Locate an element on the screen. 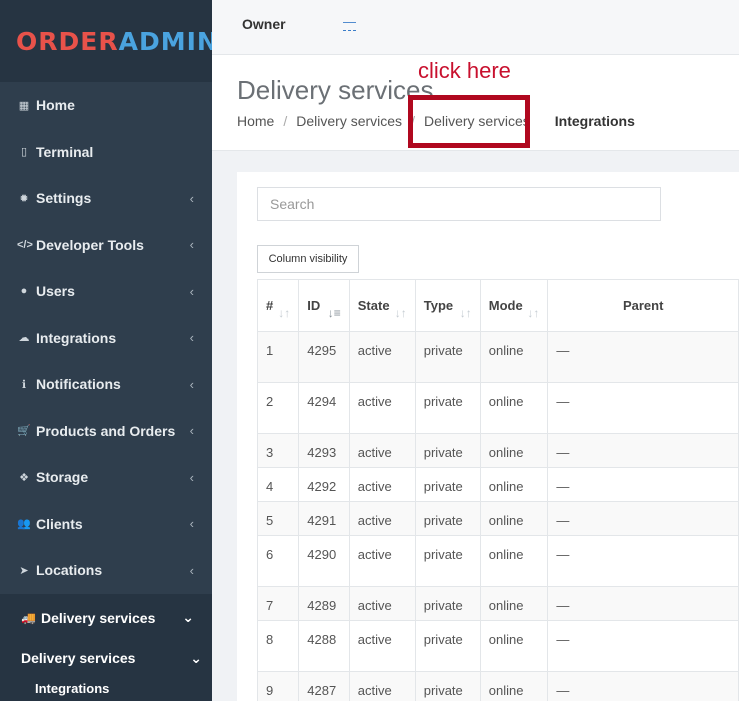 This screenshot has width=739, height=701. table-row: 3 4293 active private online — is located at coordinates (497, 450).